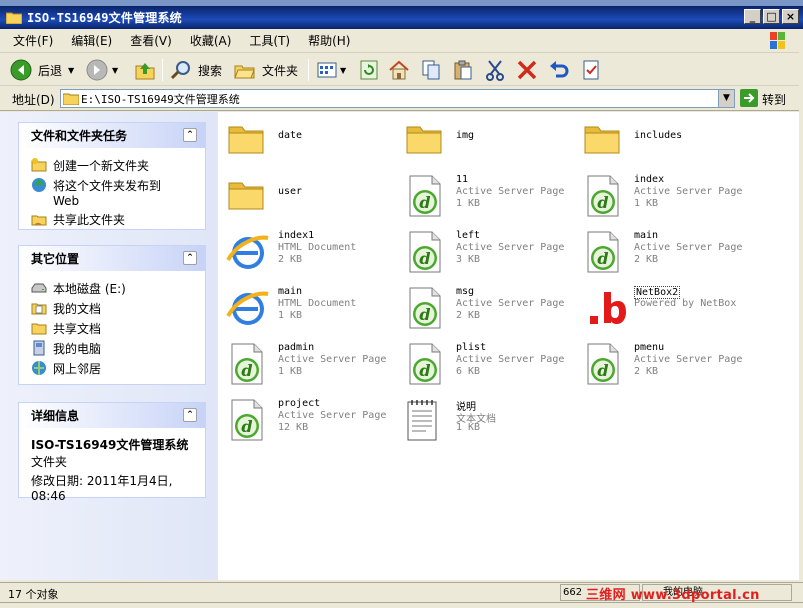 The width and height of the screenshot is (803, 608). I want to click on file-item: d plist Active Server Page 6 KB, so click(485, 364).